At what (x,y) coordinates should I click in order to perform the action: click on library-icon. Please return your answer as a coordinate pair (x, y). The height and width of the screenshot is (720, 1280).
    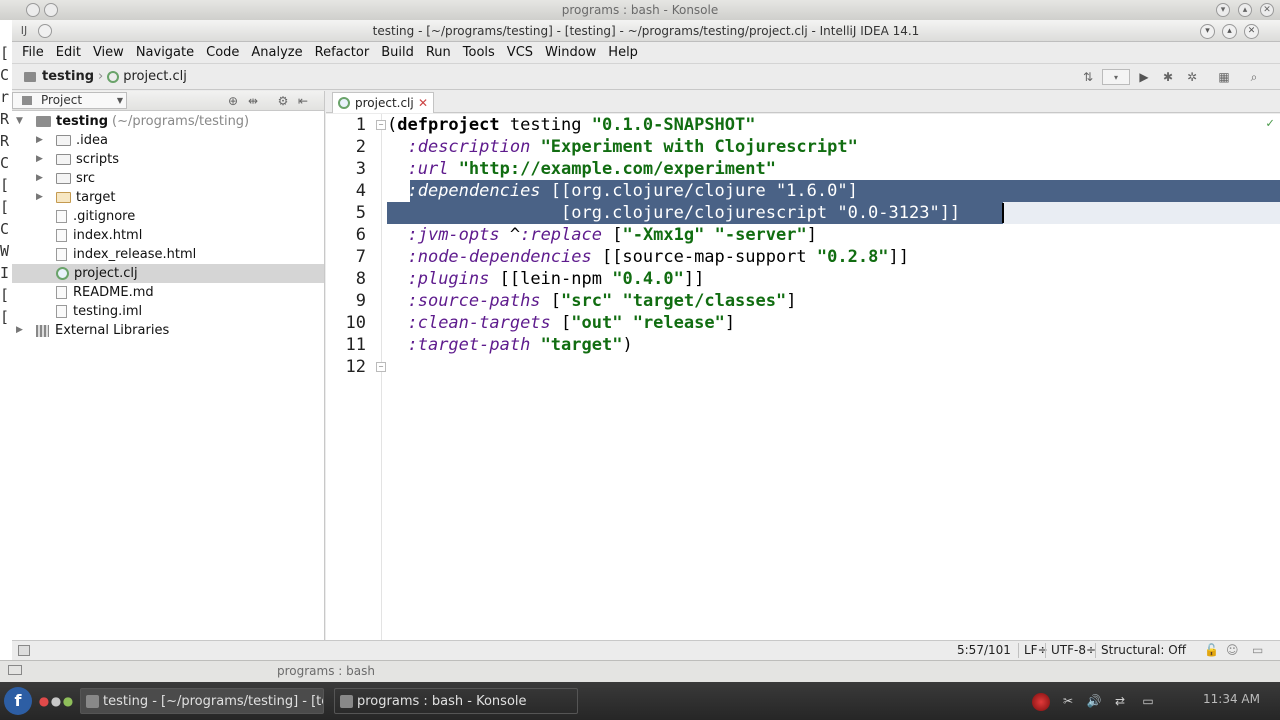
    Looking at the image, I should click on (42, 330).